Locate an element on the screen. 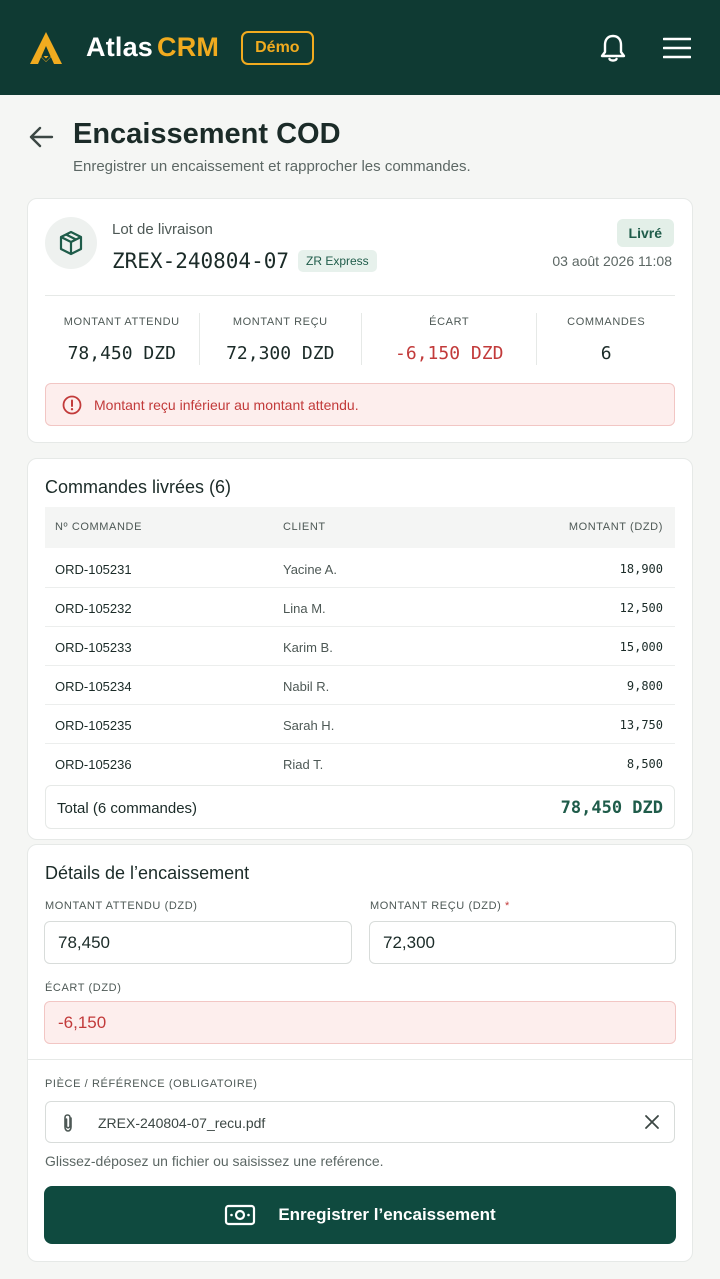  stat-label: ÉCART is located at coordinates (449, 322).